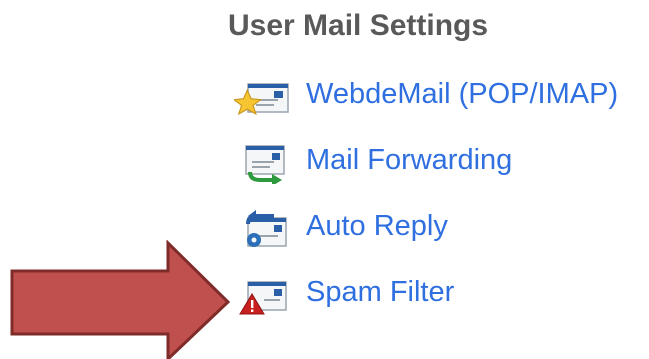 This screenshot has width=649, height=359. I want to click on menu-item-mail-forwarding: Mail Forwarding, so click(438, 163).